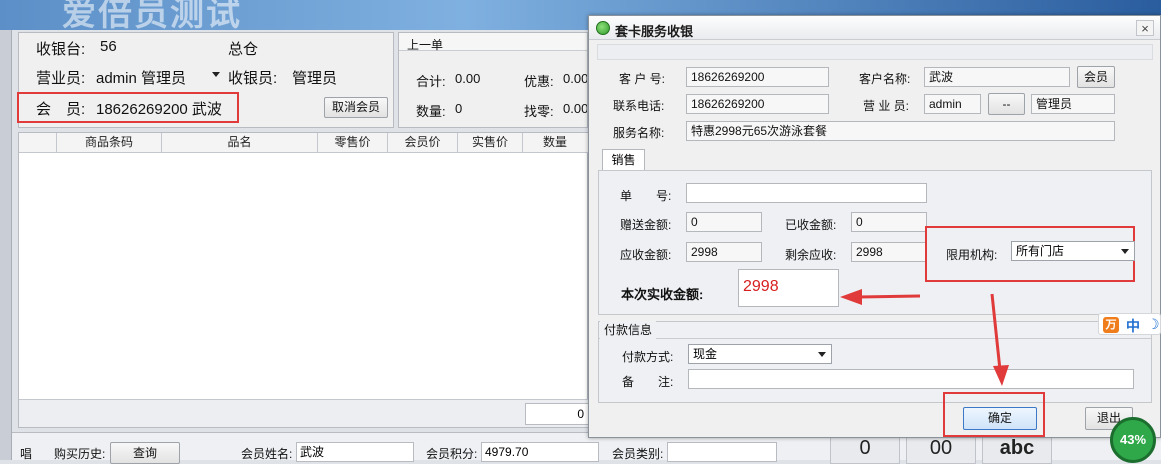  I want to click on received-amount-field: 0, so click(889, 222).